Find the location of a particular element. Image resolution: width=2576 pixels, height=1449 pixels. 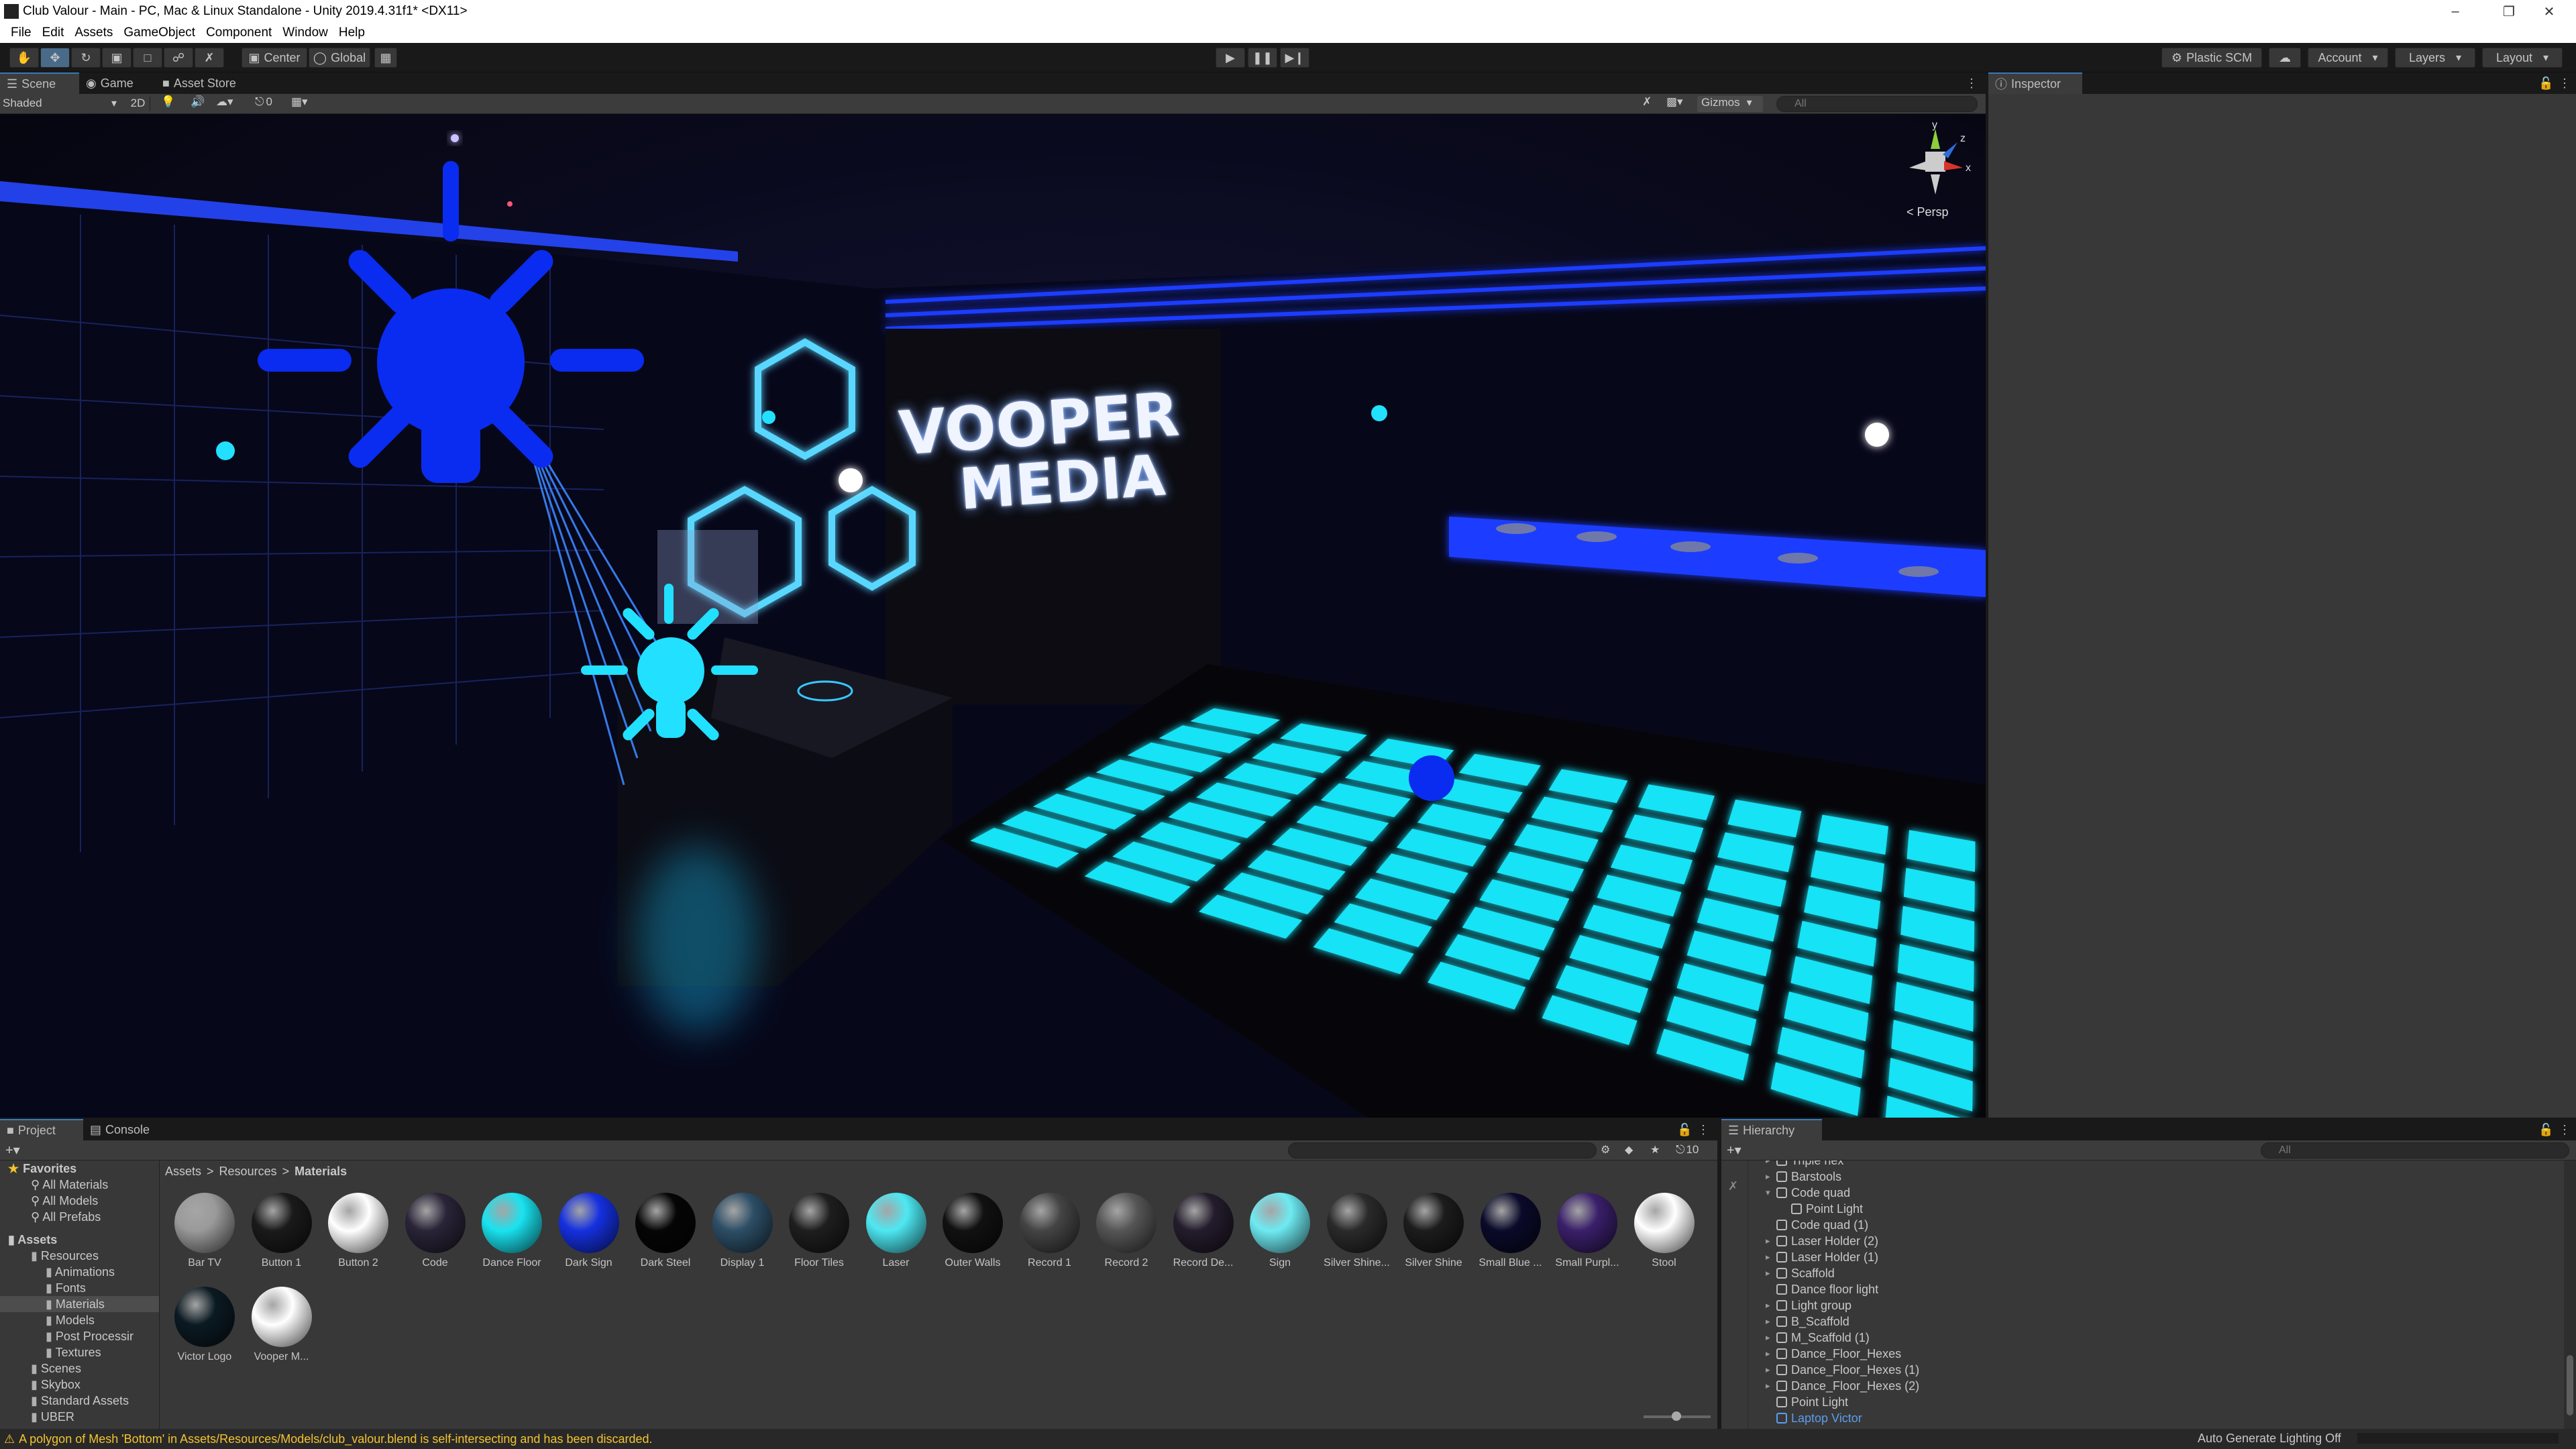

pivot-center-button: ▣ Center is located at coordinates (274, 58).